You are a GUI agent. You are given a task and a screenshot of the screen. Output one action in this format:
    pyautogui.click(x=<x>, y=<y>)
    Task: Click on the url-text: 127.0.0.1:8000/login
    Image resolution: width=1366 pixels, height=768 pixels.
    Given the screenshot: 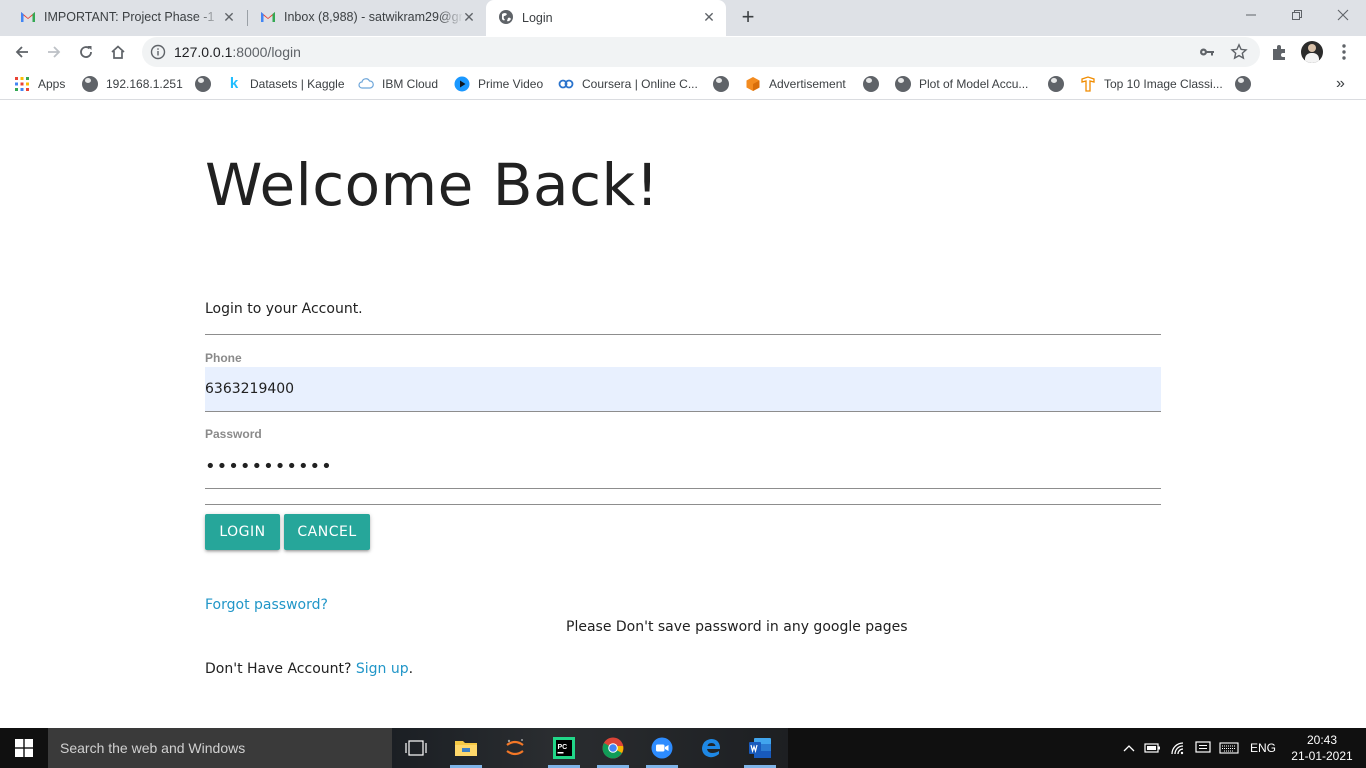 What is the action you would take?
    pyautogui.click(x=237, y=52)
    